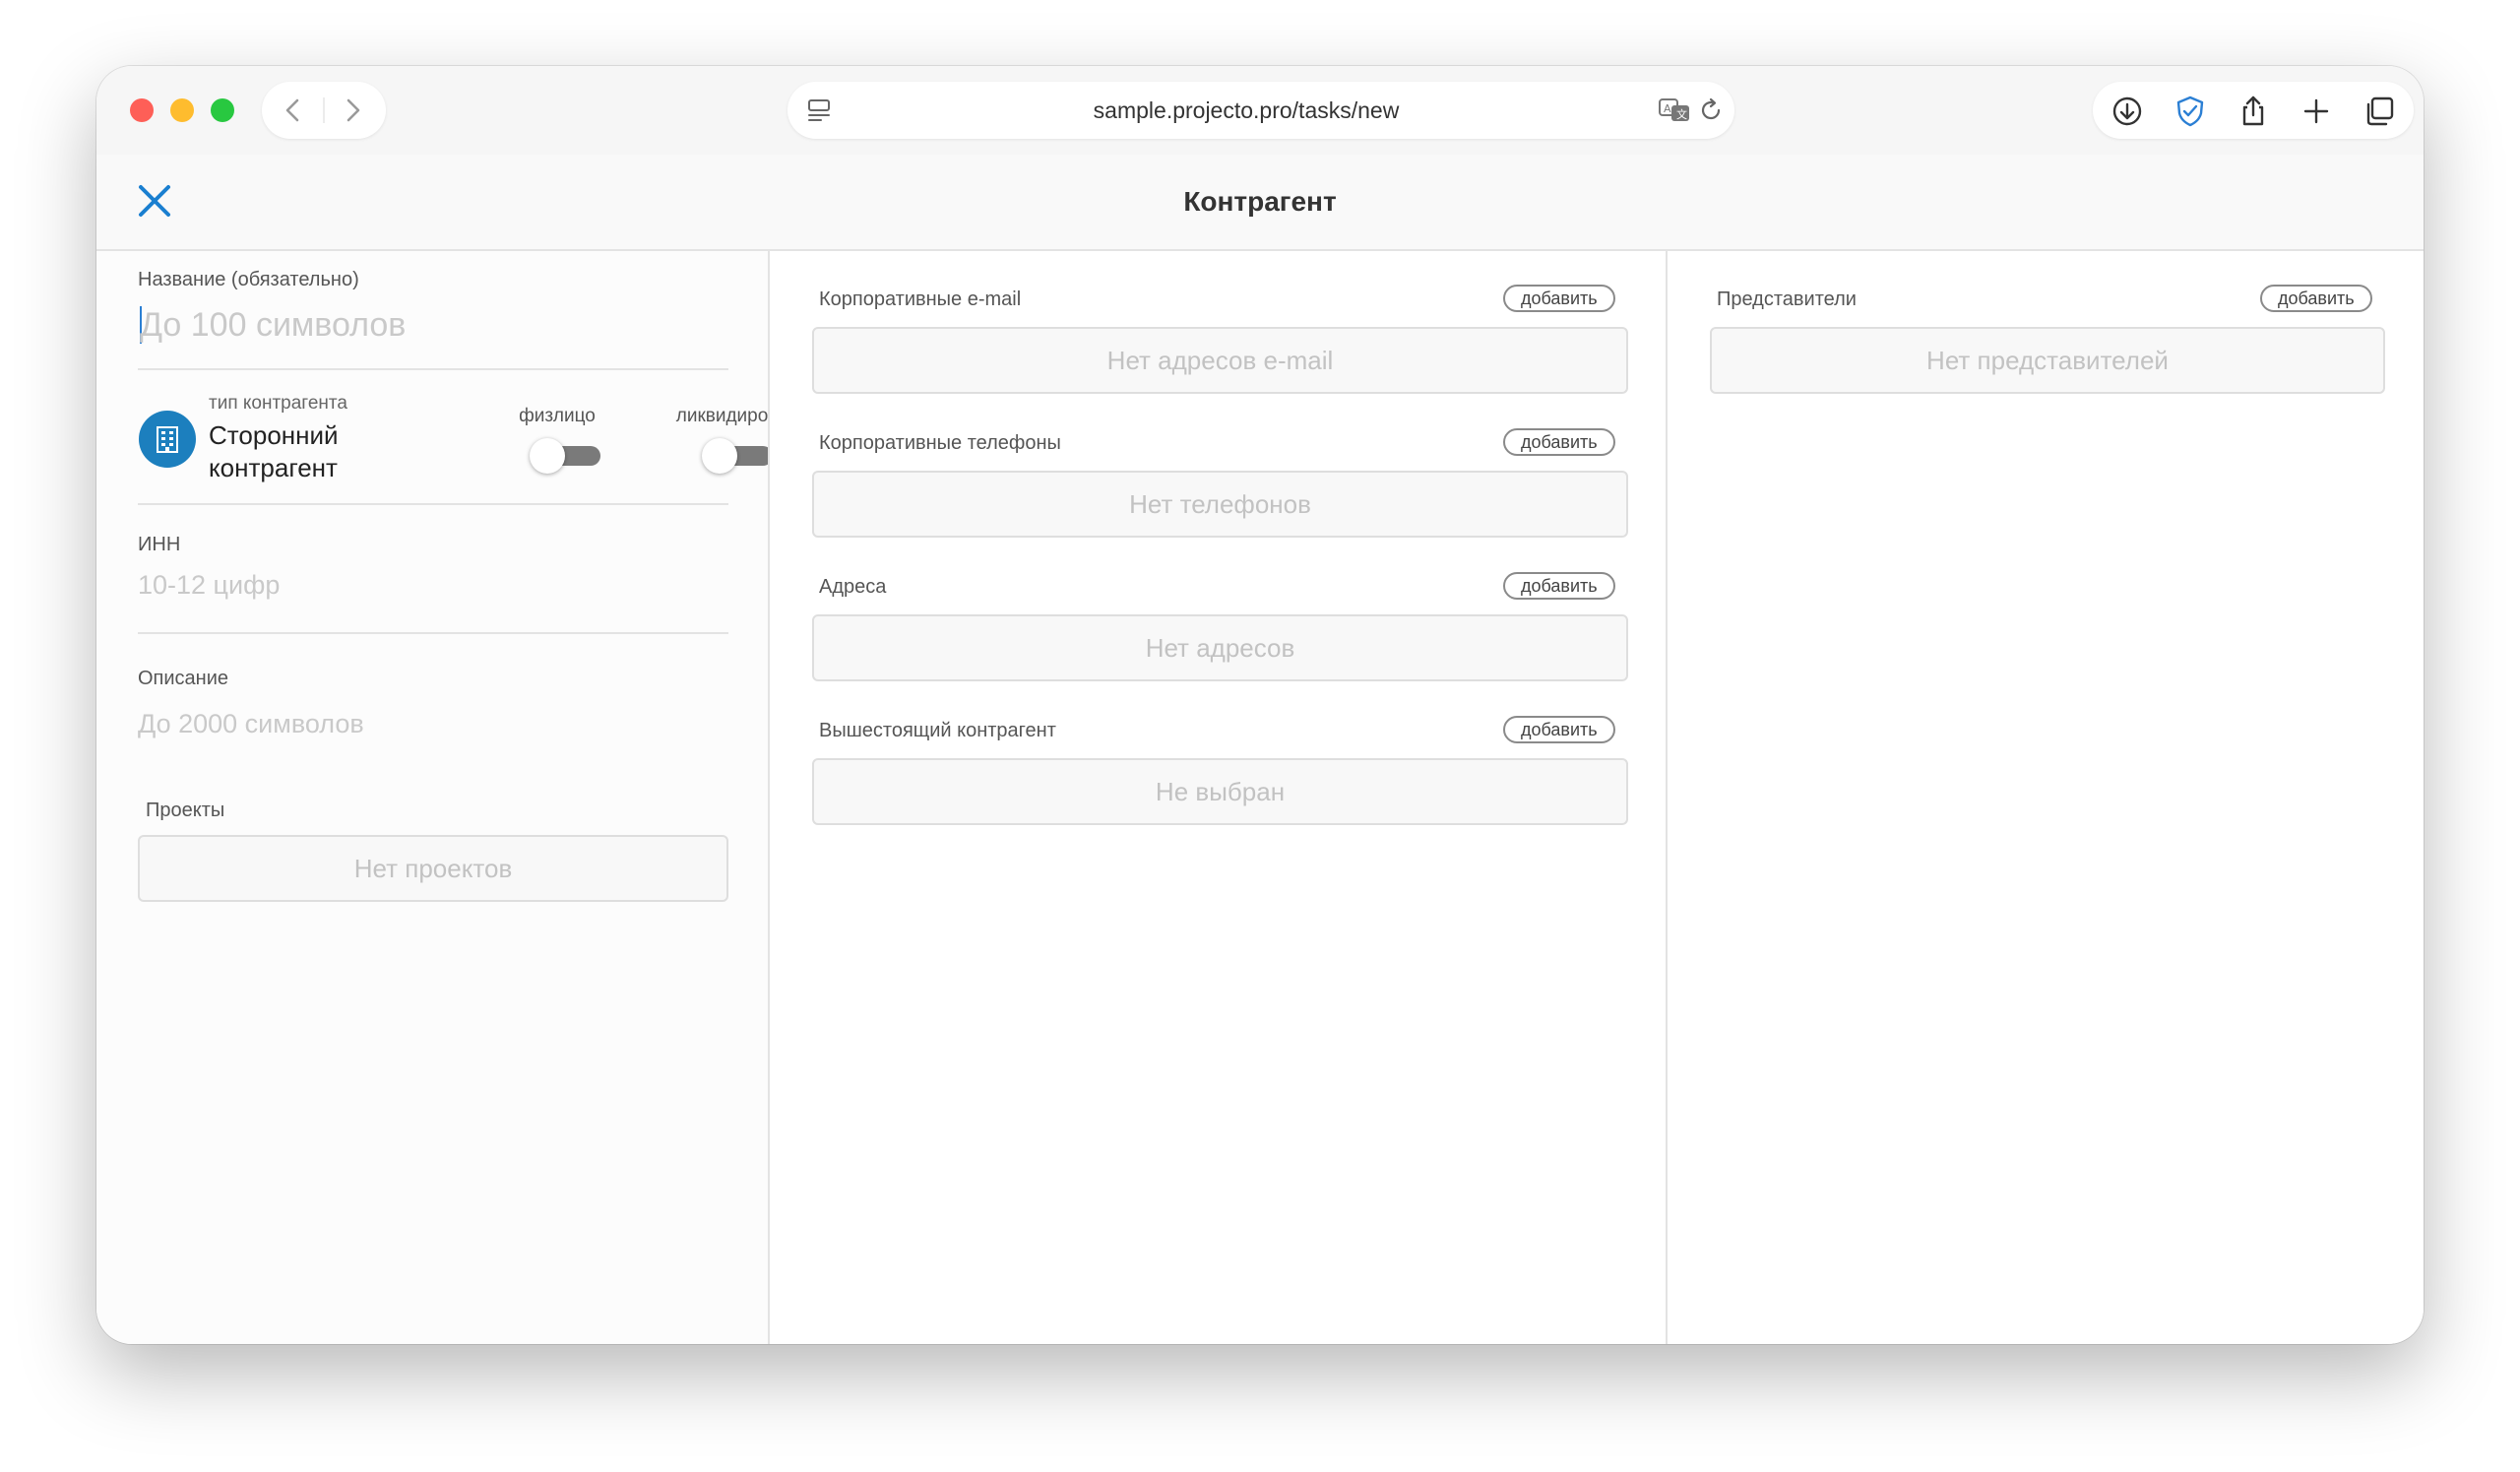  I want to click on name-label: Название (обязательно), so click(248, 279).